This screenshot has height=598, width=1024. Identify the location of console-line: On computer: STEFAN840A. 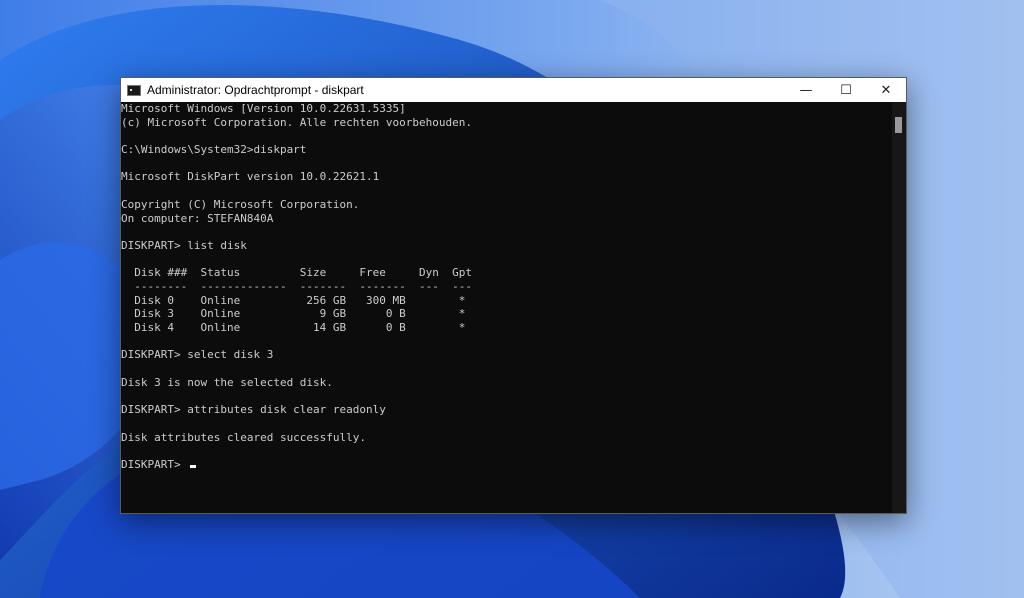
(197, 218).